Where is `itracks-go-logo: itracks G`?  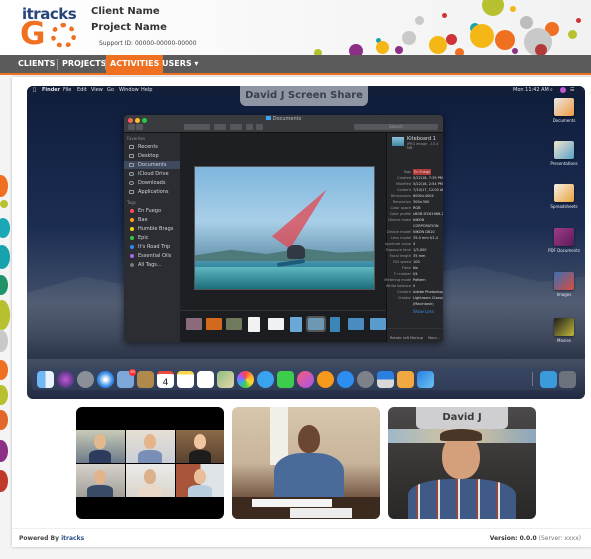
itracks-go-logo: itracks G is located at coordinates (51, 28).